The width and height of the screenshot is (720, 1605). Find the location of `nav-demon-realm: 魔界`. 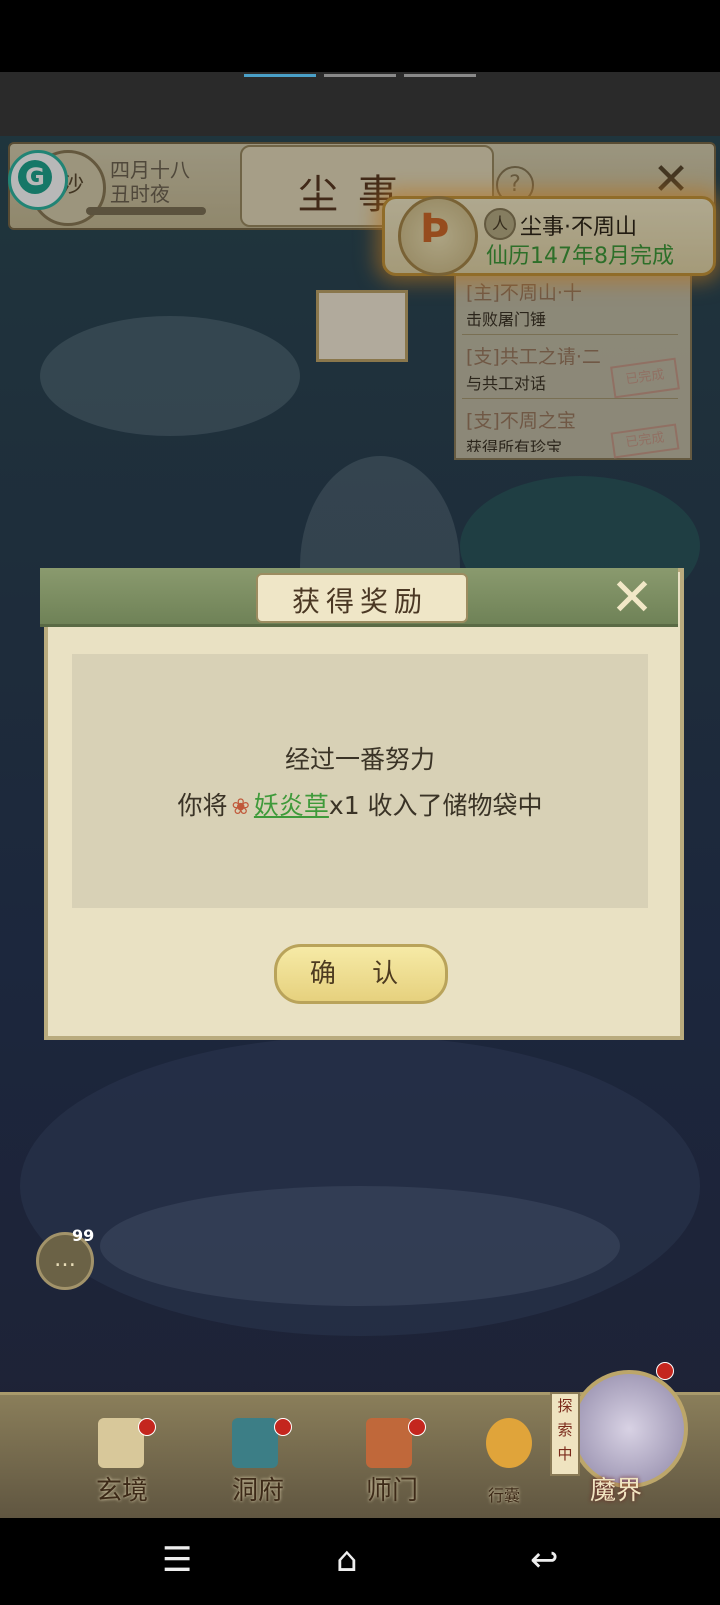

nav-demon-realm: 魔界 is located at coordinates (616, 1488).